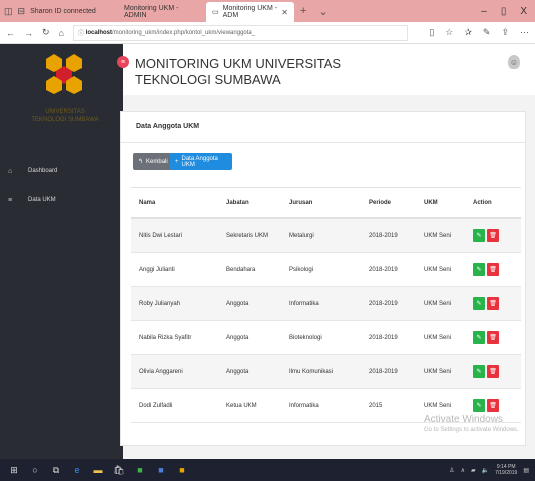 This screenshot has height=481, width=535. I want to click on network-icon: ▰, so click(473, 470).